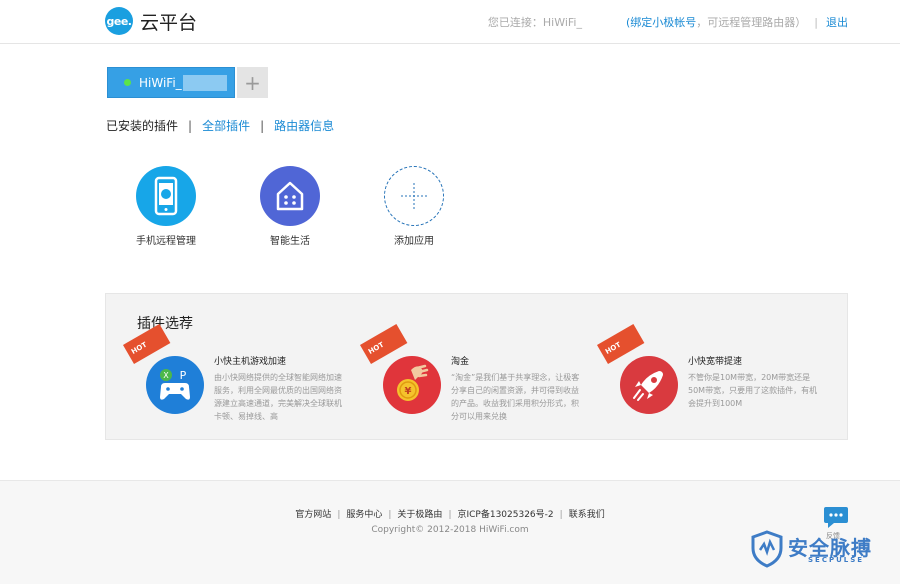 The height and width of the screenshot is (584, 900). What do you see at coordinates (127, 82) in the screenshot?
I see `online-status-dot` at bounding box center [127, 82].